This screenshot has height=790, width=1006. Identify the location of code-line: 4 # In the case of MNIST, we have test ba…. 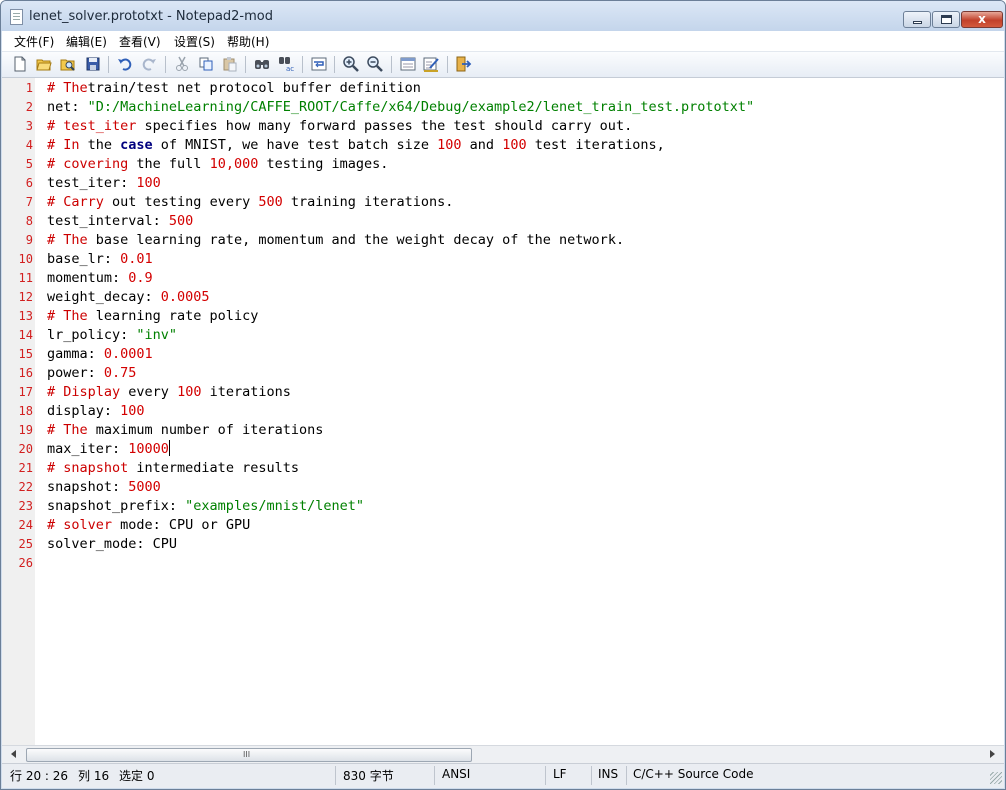
(503, 145).